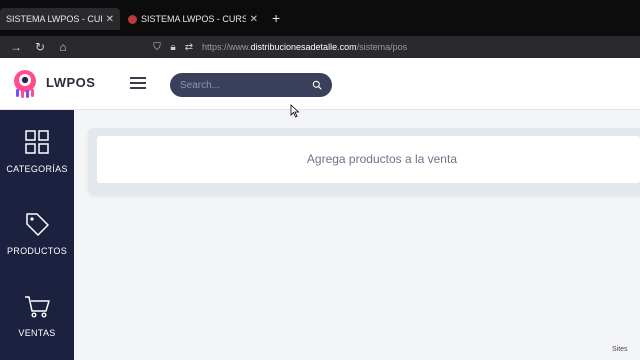  I want to click on sidebar-item-productos: PRODUCTOS, so click(37, 245).